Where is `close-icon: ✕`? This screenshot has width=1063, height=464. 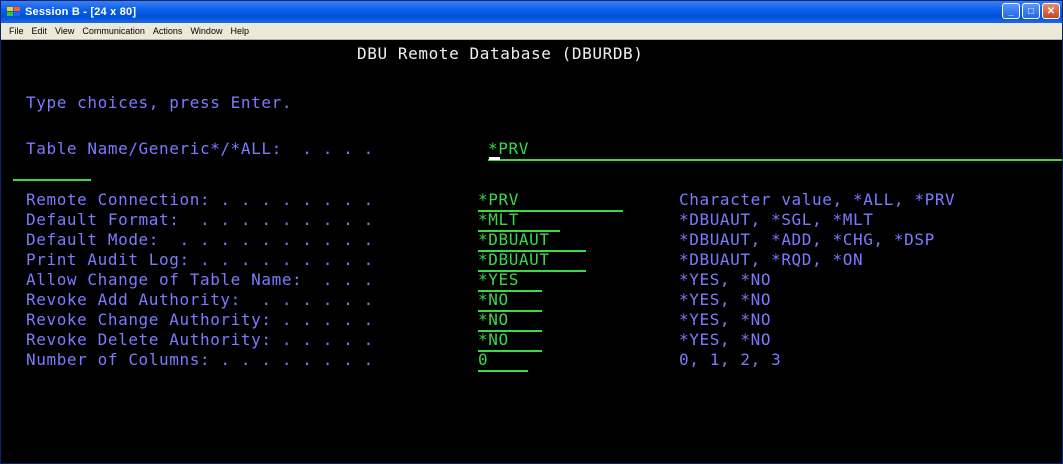 close-icon: ✕ is located at coordinates (1051, 11).